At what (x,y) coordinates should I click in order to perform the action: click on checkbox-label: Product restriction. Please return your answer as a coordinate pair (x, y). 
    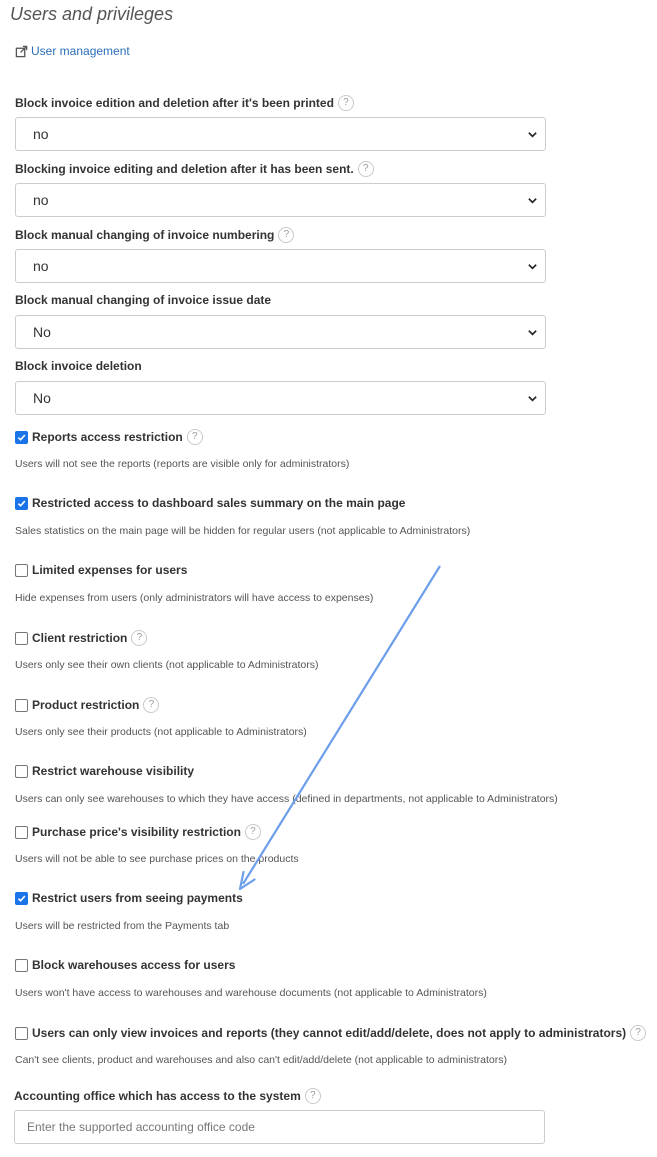
    Looking at the image, I should click on (86, 705).